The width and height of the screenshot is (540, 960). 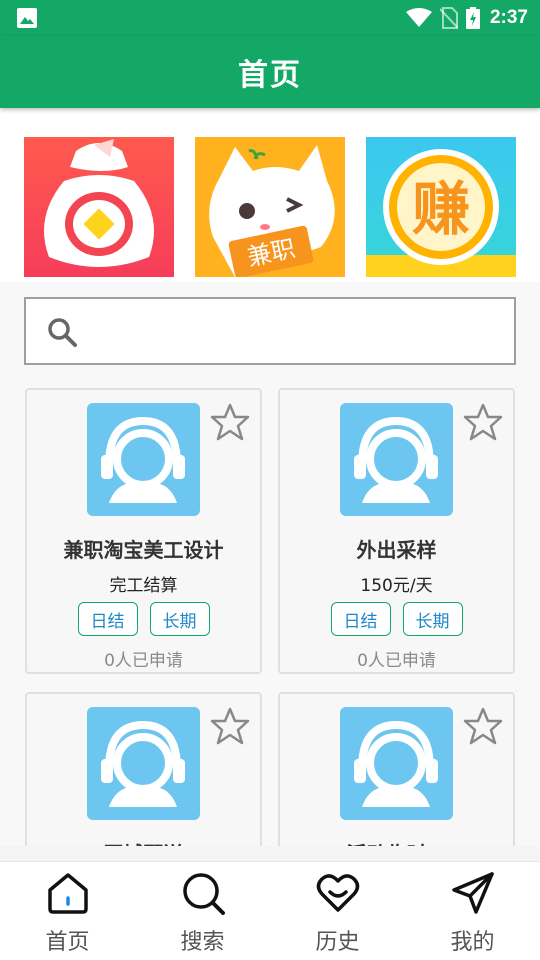 I want to click on banner-cat-part-time: 兼职, so click(x=270, y=207).